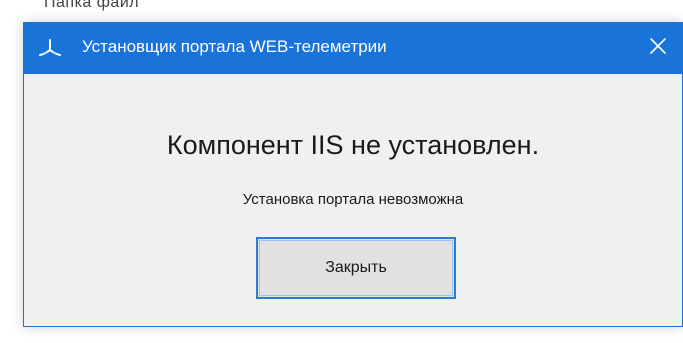  I want to click on message-subtitle: Установка портала невозможна, so click(353, 199).